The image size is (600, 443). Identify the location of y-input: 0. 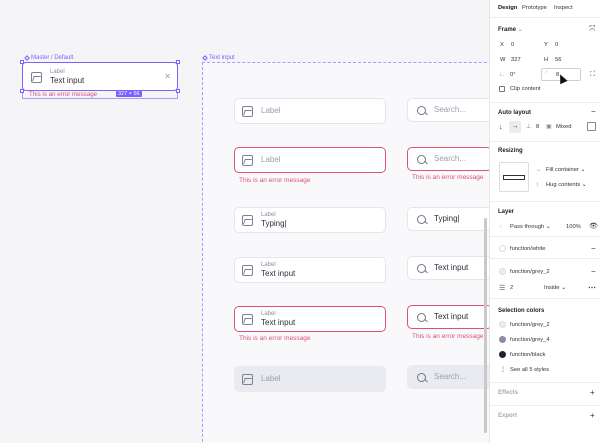
(556, 45).